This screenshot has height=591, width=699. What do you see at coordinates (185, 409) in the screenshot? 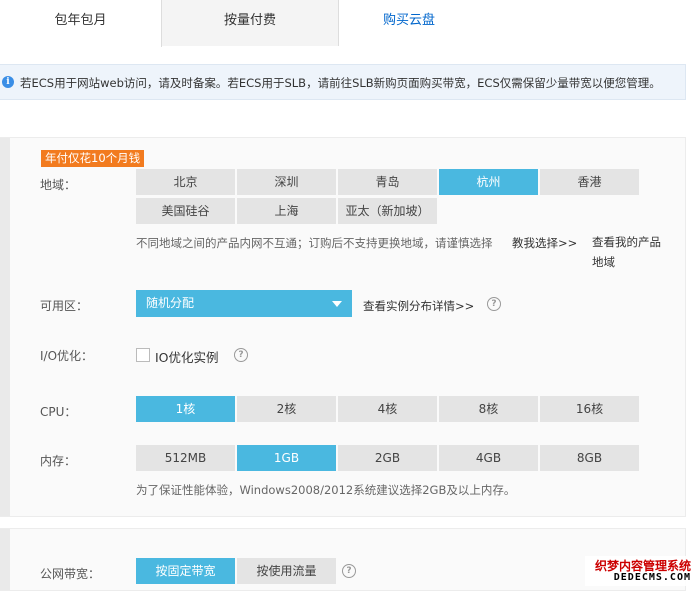
I see `cpu-option-1: 1核` at bounding box center [185, 409].